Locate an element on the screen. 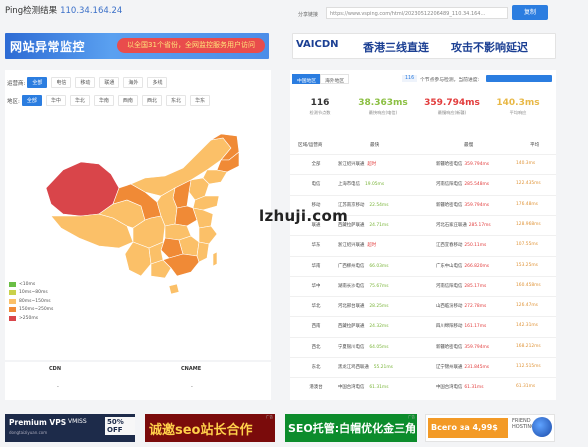  row-slowest-node: 中国台湾电信 is located at coordinates (449, 388).